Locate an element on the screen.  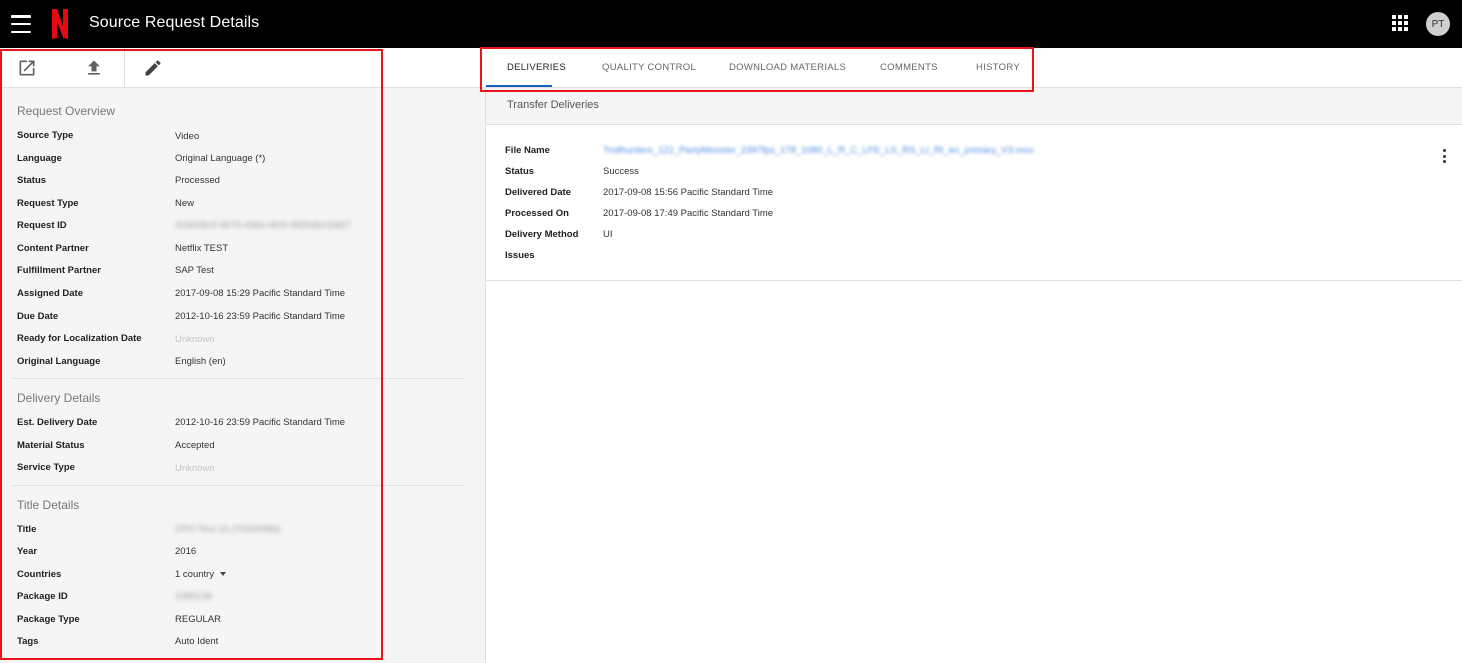
field-value-request-type: New is located at coordinates (185, 203).